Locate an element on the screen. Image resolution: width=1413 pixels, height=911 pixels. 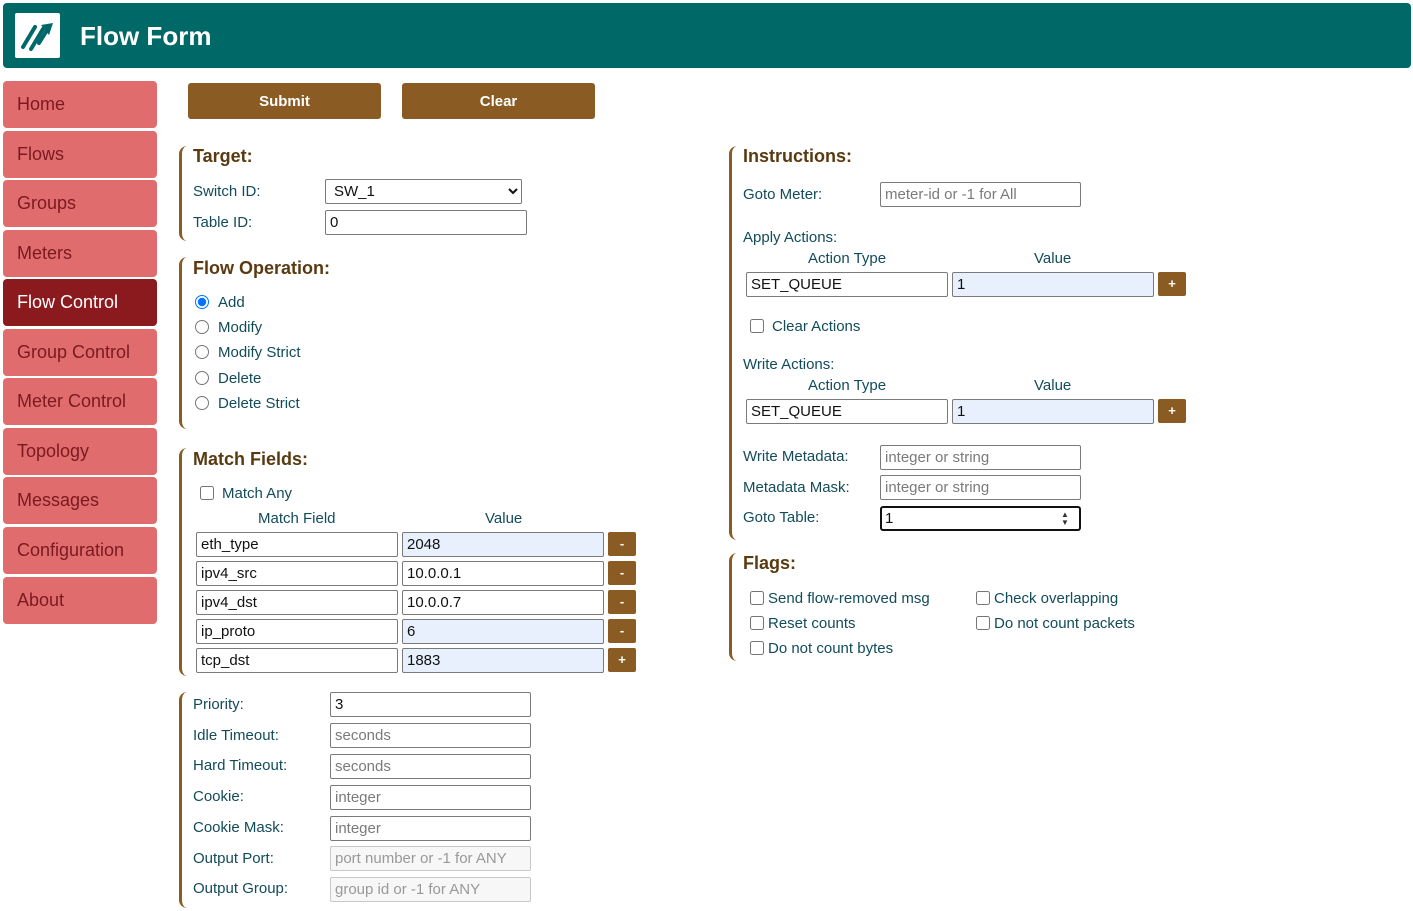
write-action-type-header: Action Type is located at coordinates (847, 385).